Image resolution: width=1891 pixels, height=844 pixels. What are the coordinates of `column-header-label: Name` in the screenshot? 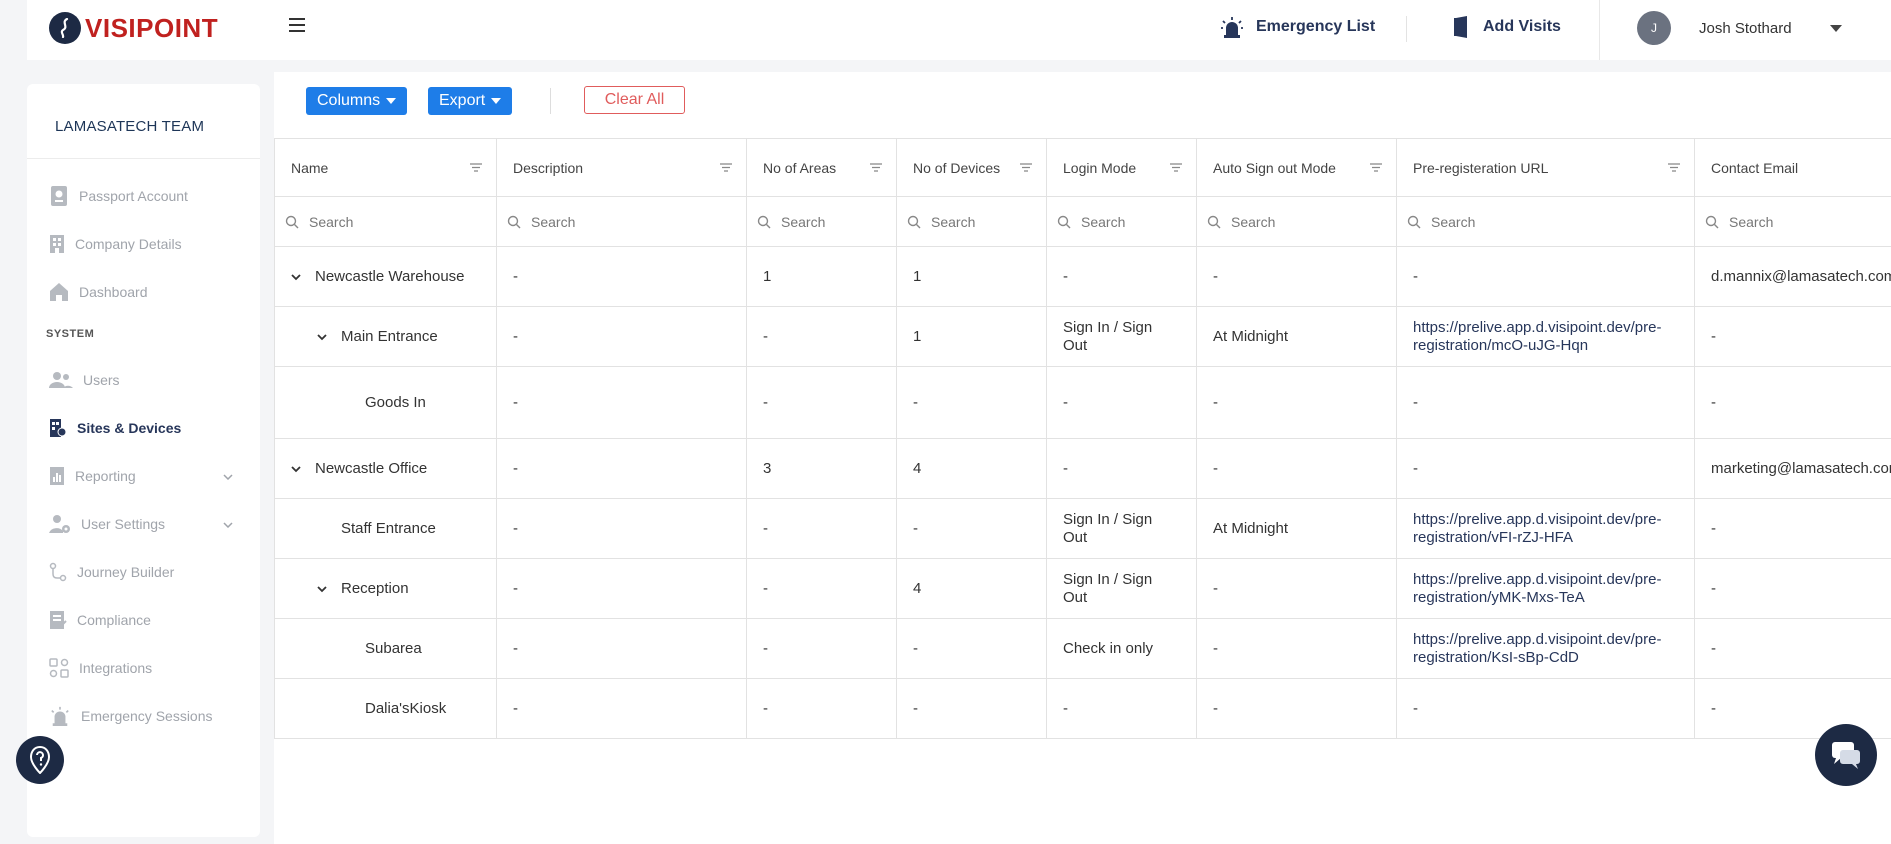 It's located at (310, 167).